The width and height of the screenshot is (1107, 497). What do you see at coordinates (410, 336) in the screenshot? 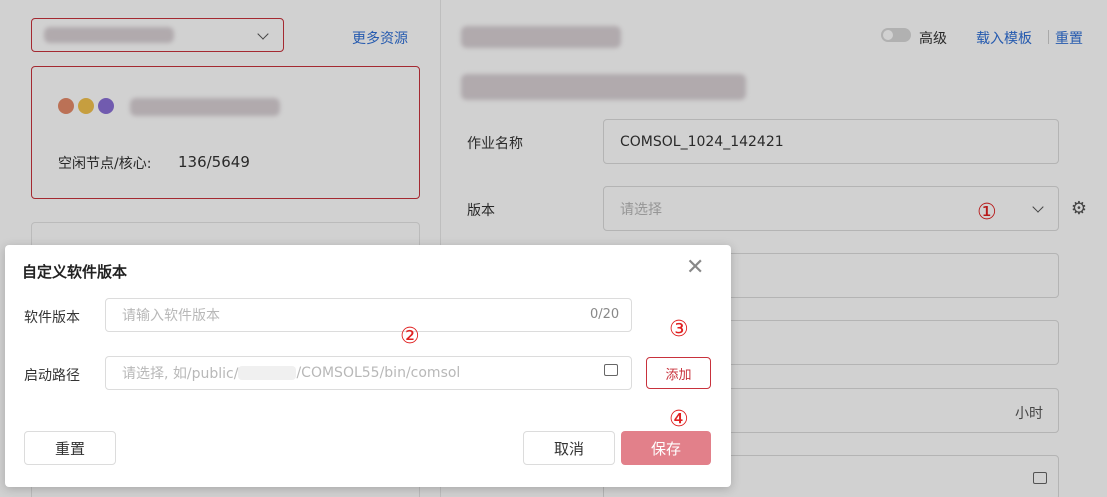
I see `step-2-marker: ②` at bounding box center [410, 336].